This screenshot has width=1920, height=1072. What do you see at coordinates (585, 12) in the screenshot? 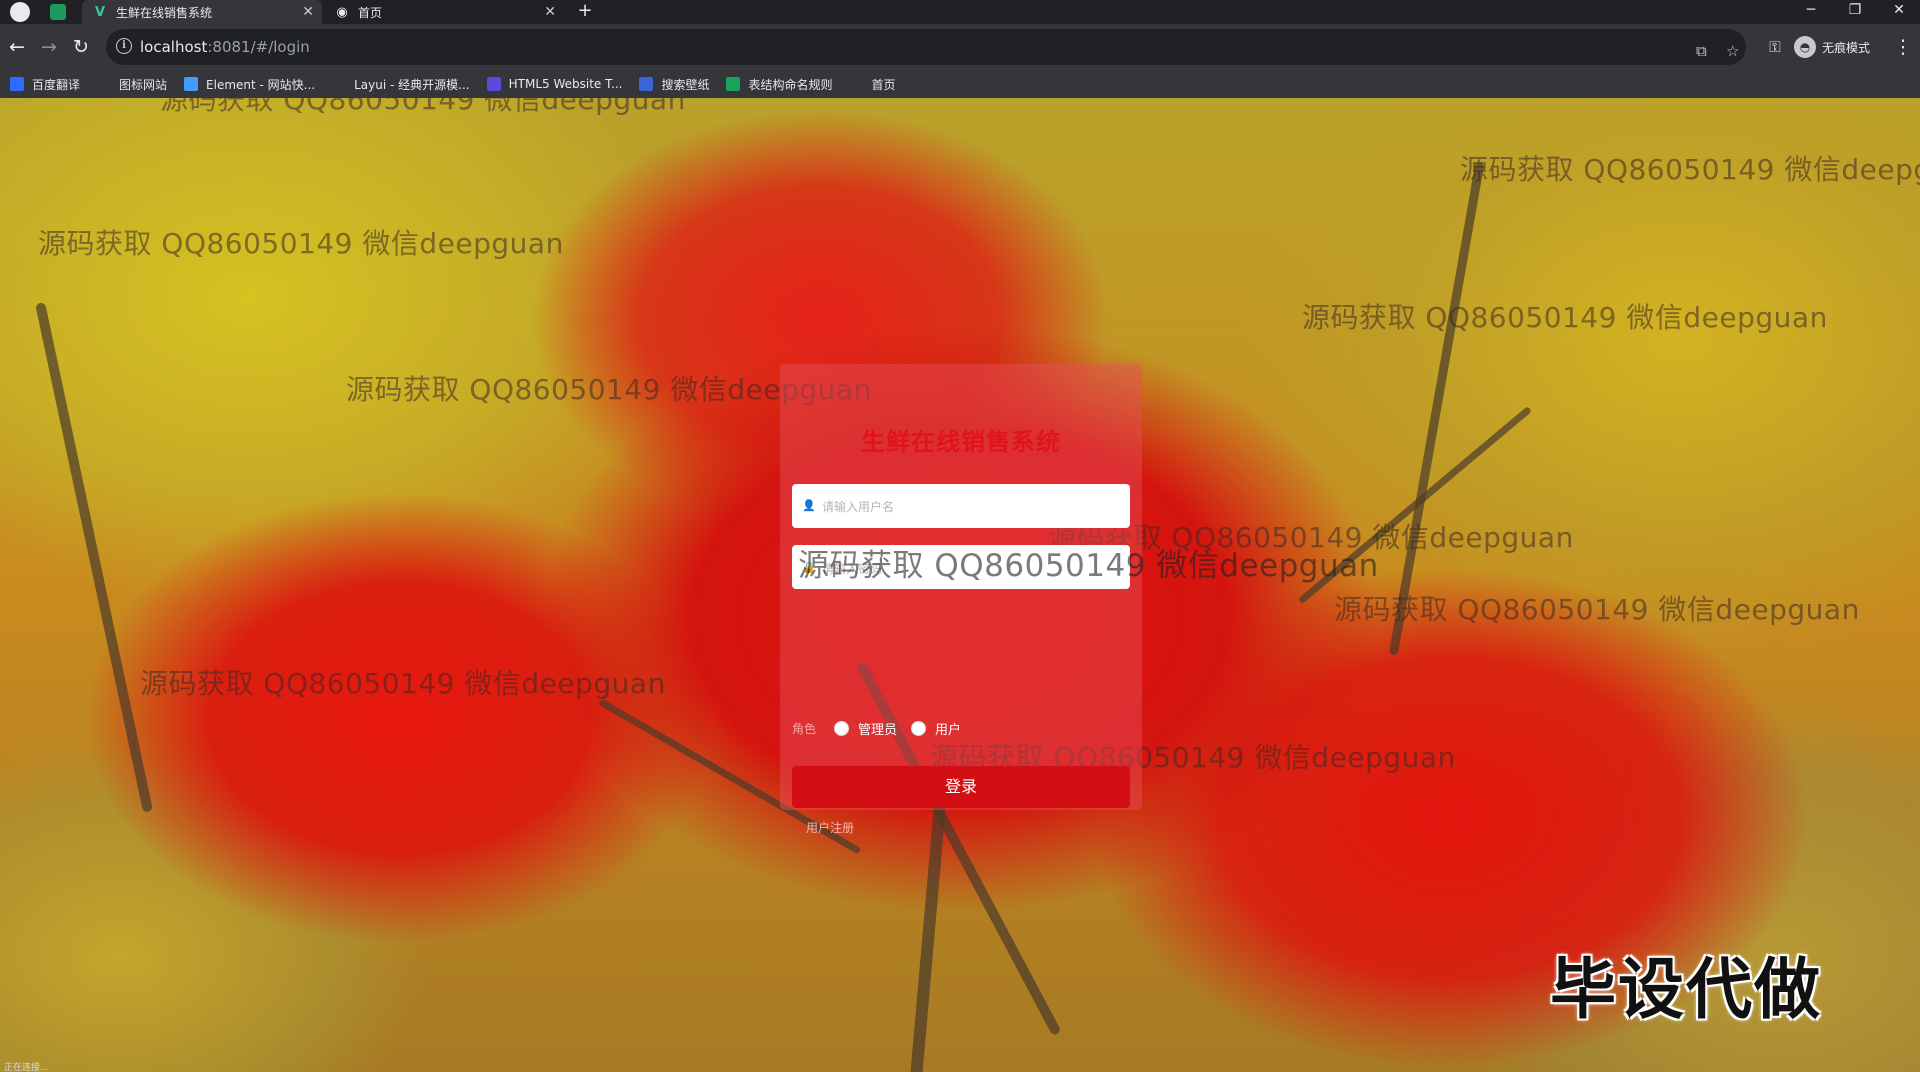
I see `new-tab-button: +` at bounding box center [585, 12].